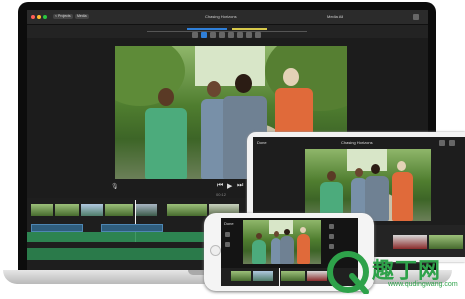  Describe the element at coordinates (45, 17) in the screenshot. I see `zoom-window-icon` at that location.